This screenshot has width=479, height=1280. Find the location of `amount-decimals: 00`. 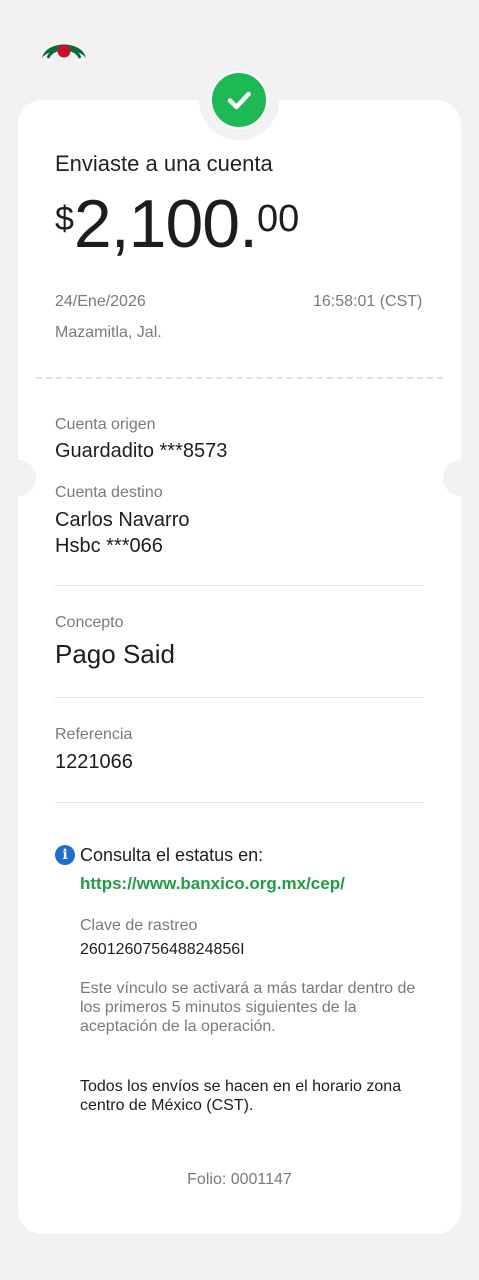

amount-decimals: 00 is located at coordinates (278, 219).